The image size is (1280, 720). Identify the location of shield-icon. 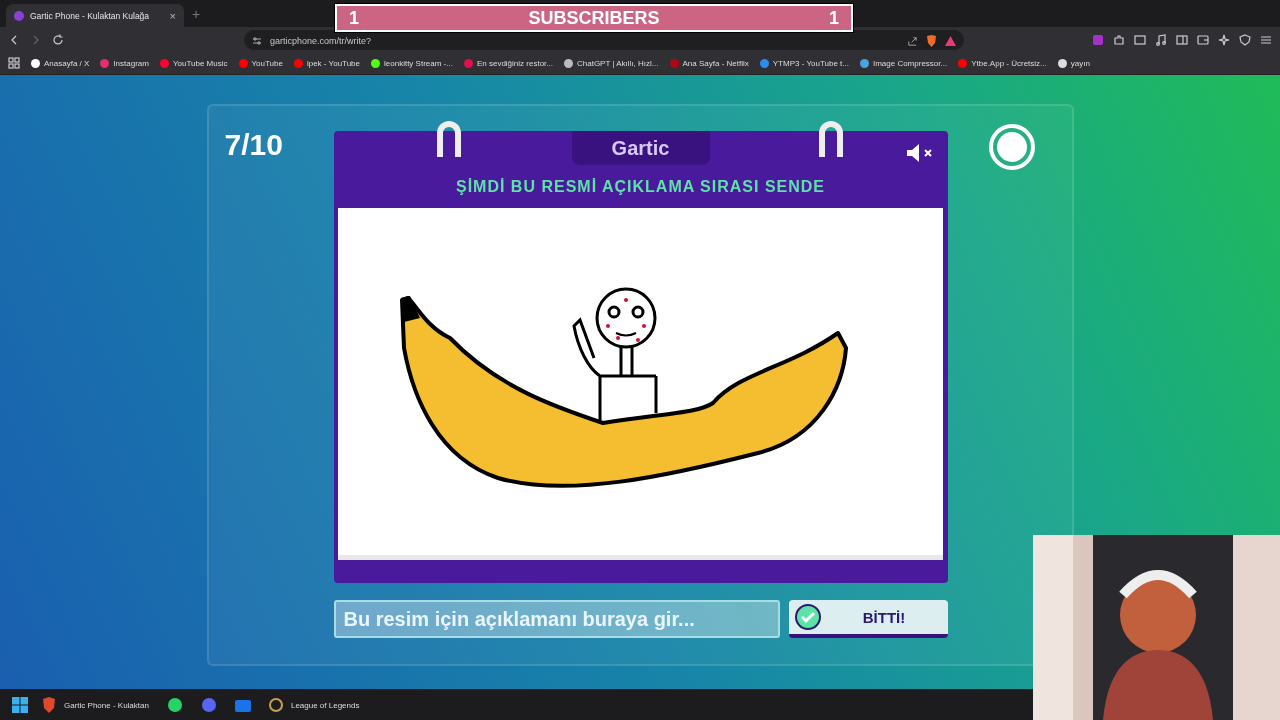
(1245, 39).